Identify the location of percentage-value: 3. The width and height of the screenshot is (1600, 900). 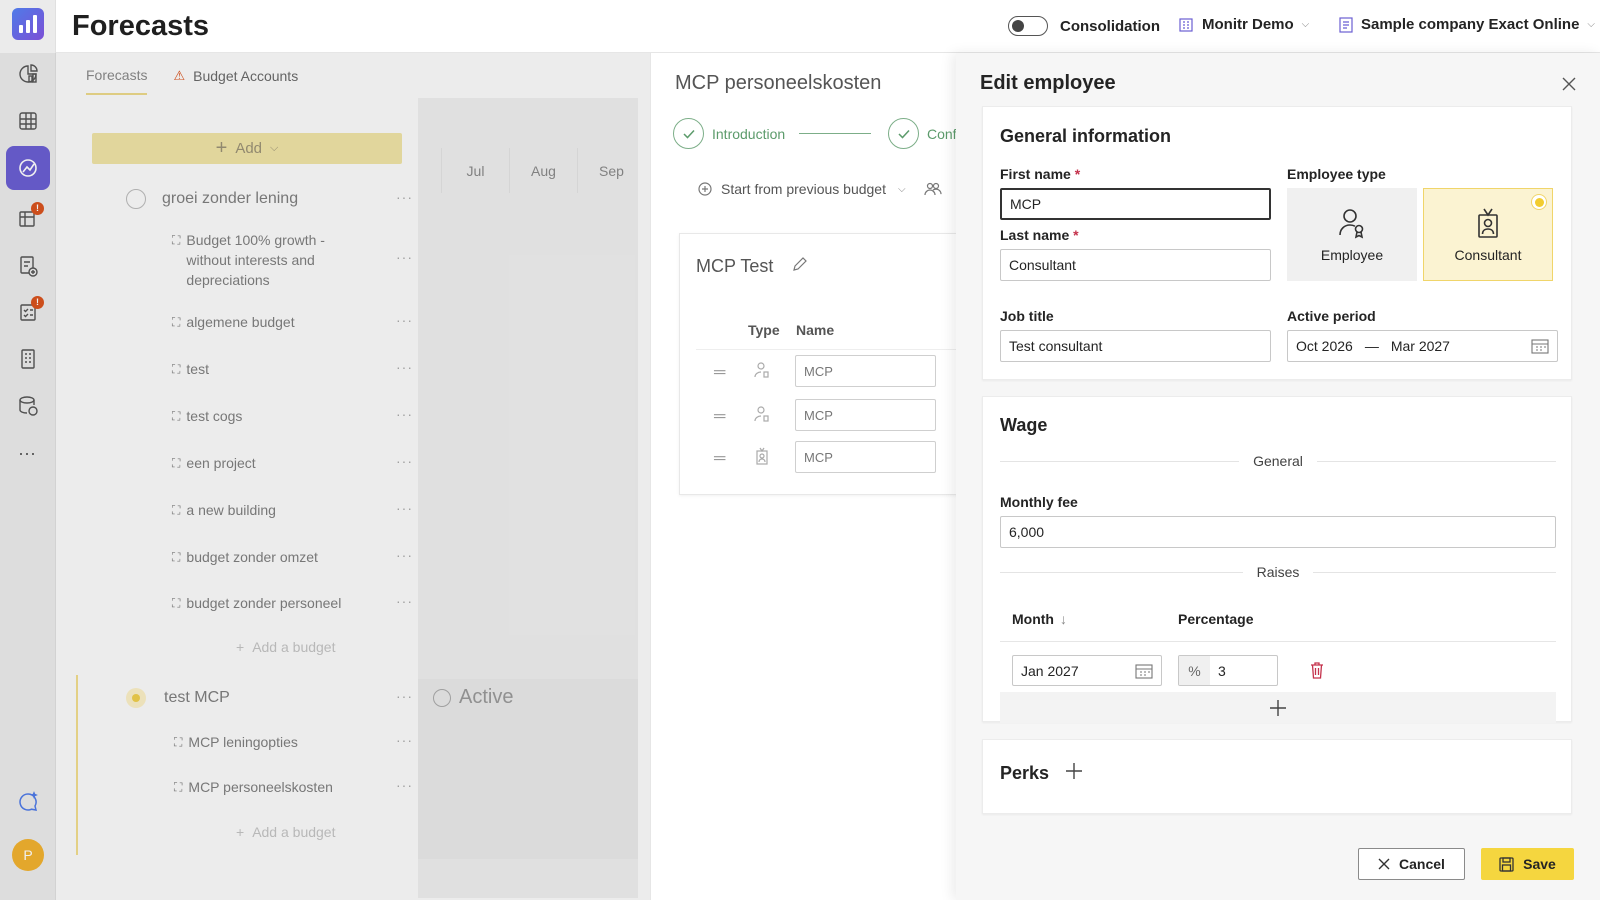
(1222, 670).